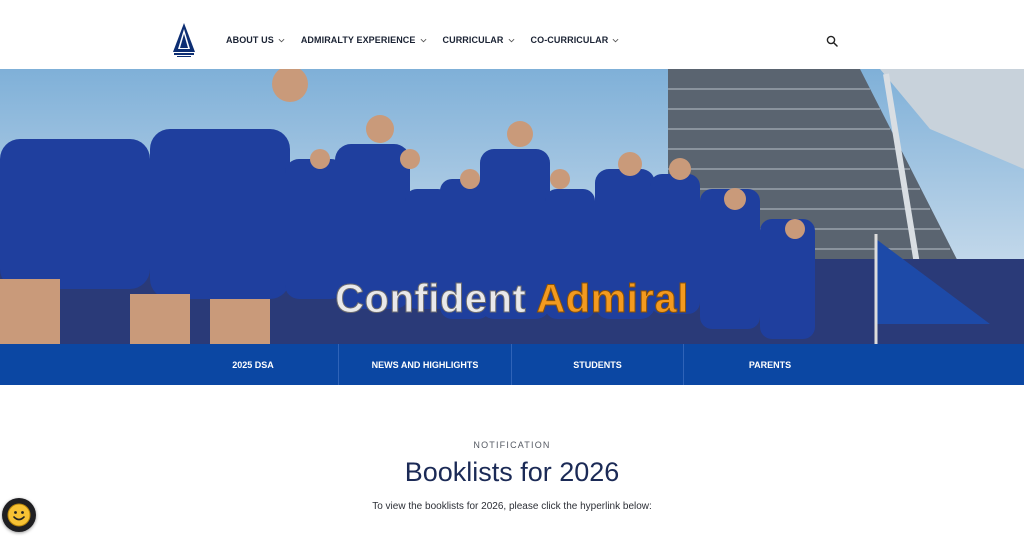 The image size is (1024, 536). I want to click on school-logo-icon, so click(184, 40).